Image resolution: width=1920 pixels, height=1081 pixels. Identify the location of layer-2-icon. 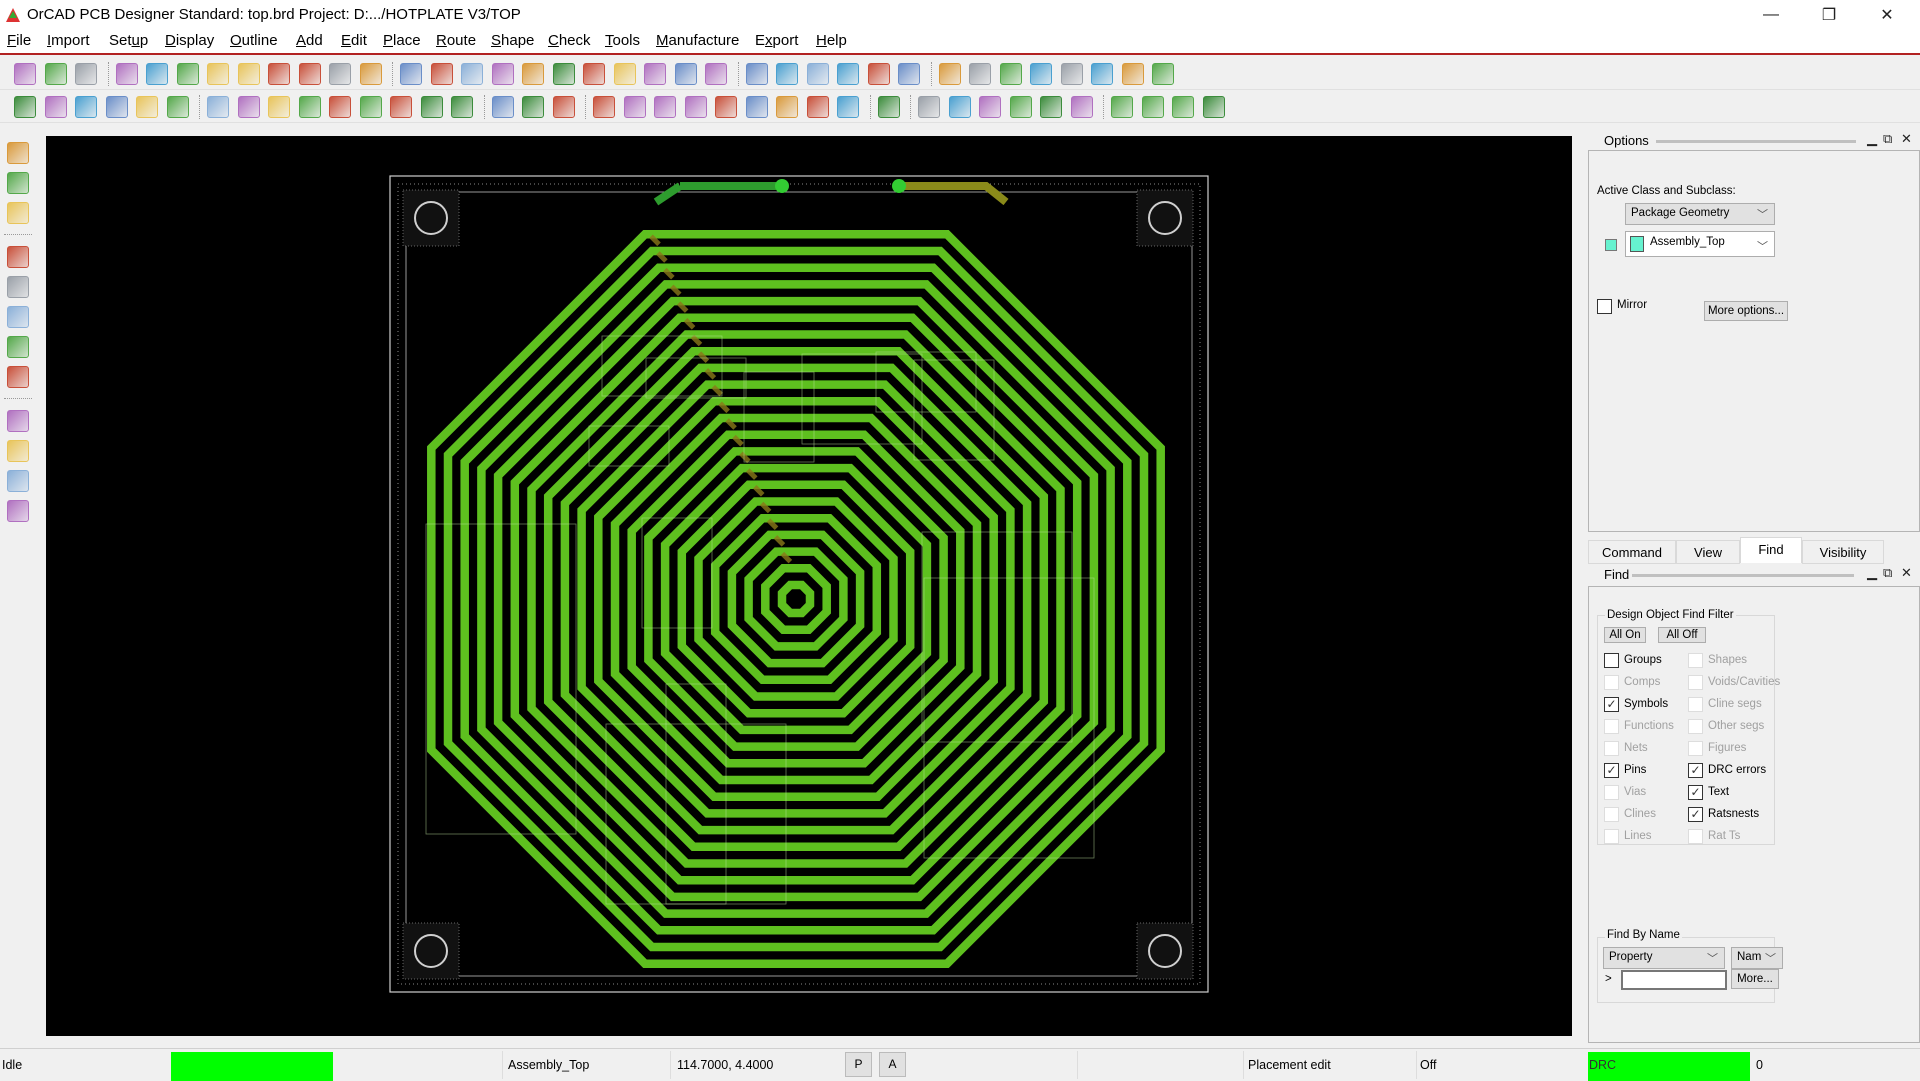
(55, 107).